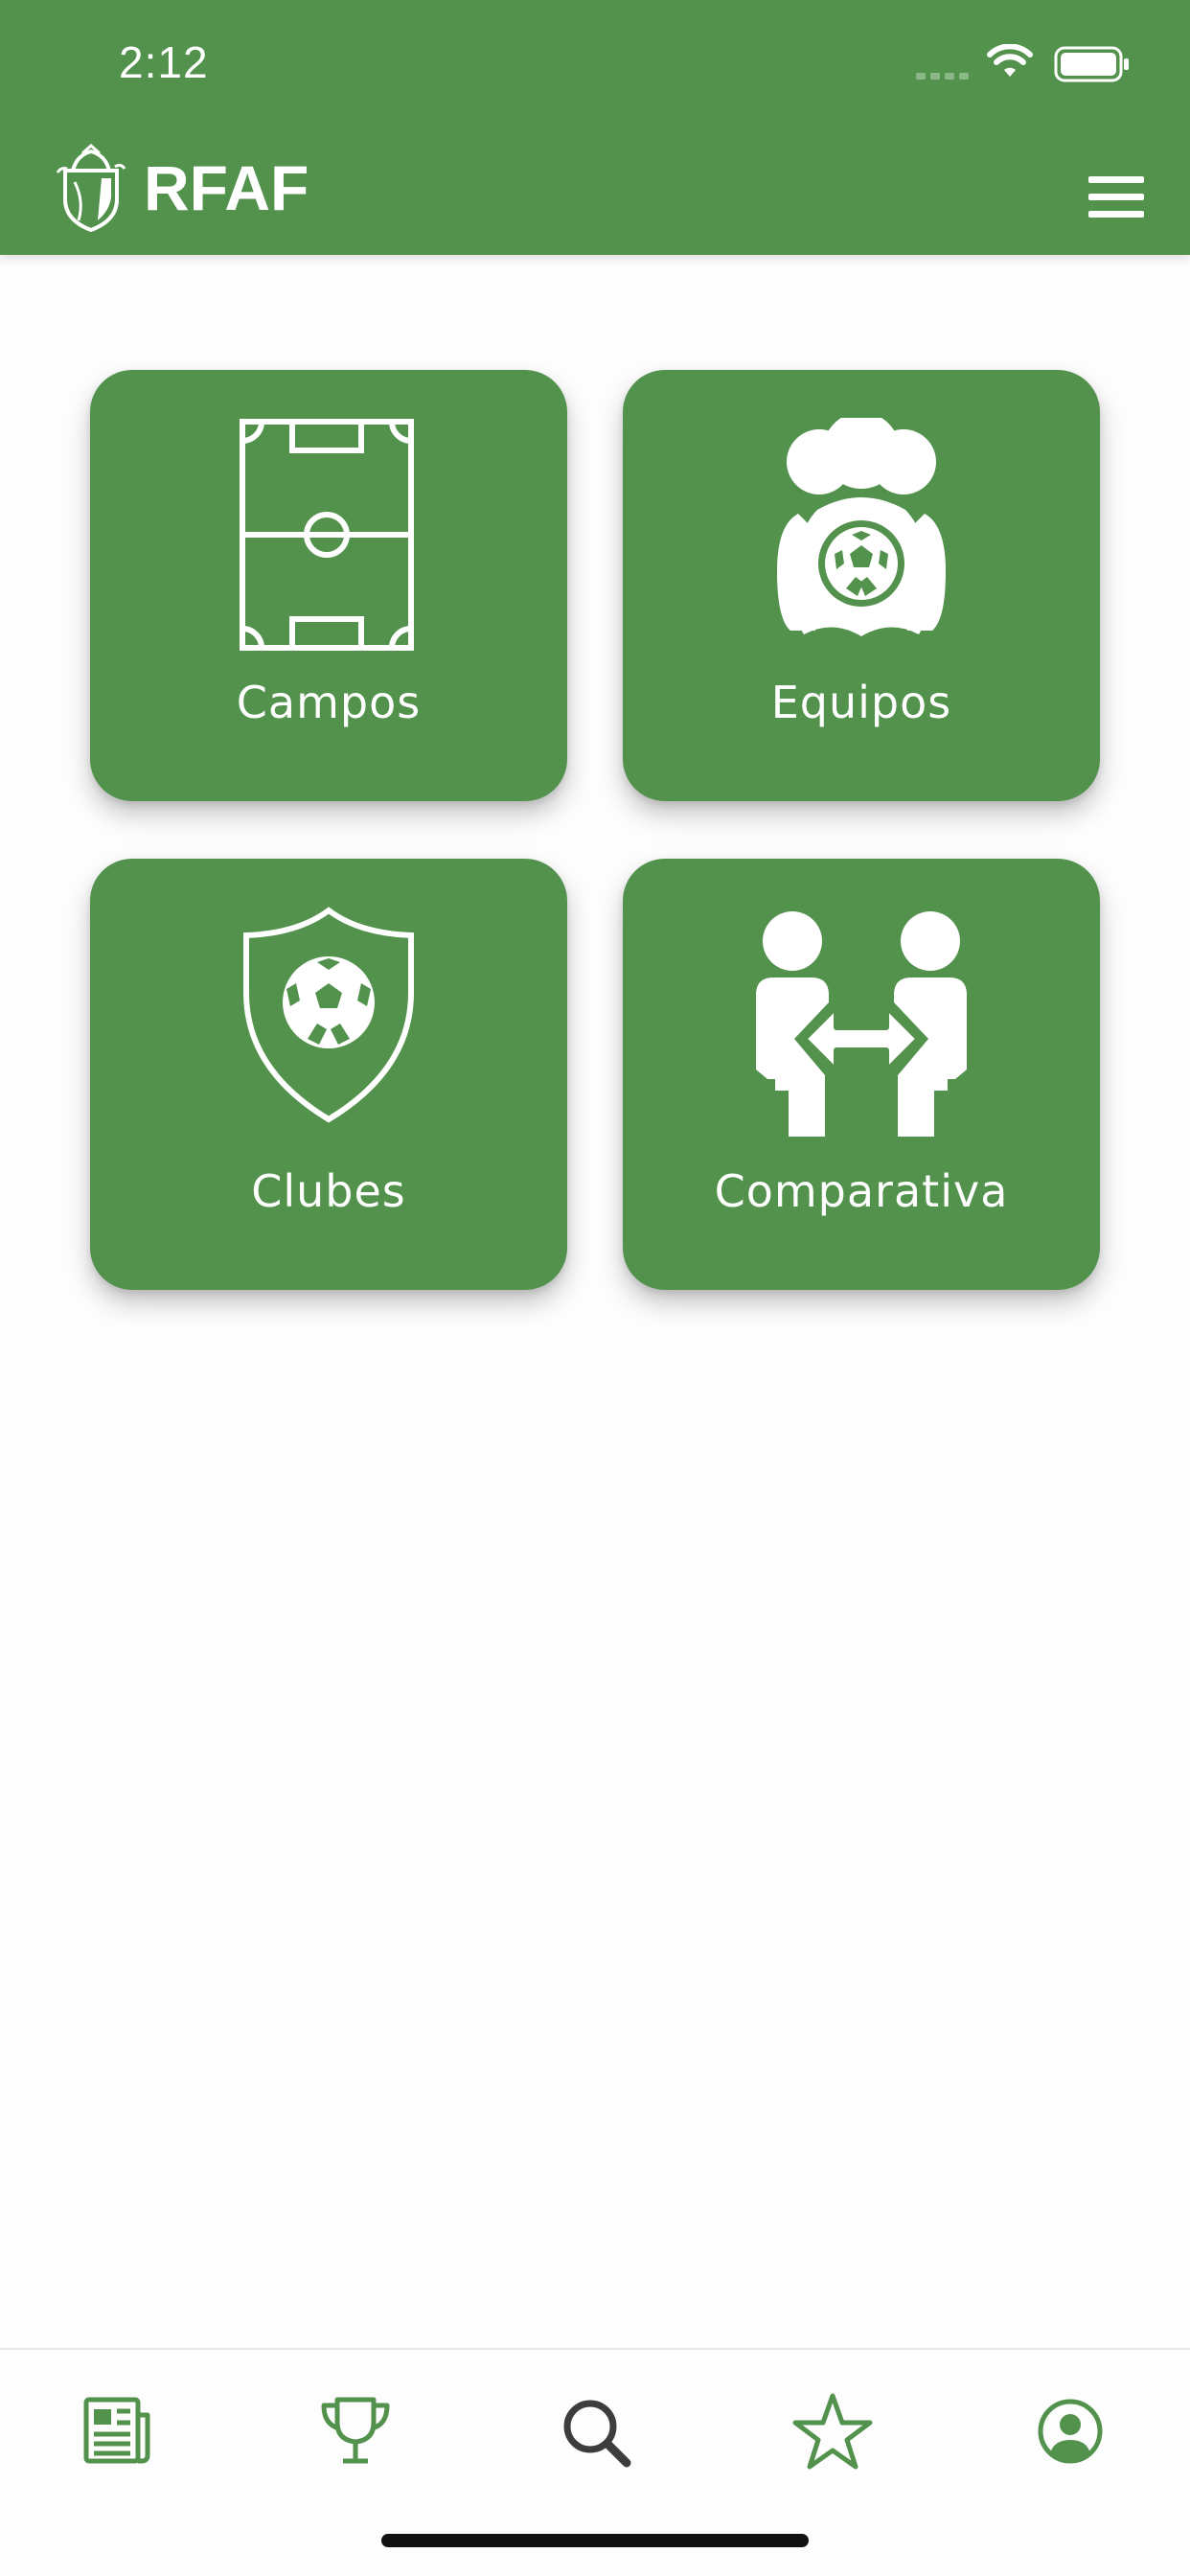 Image resolution: width=1190 pixels, height=2576 pixels. I want to click on tab-competitions, so click(356, 2431).